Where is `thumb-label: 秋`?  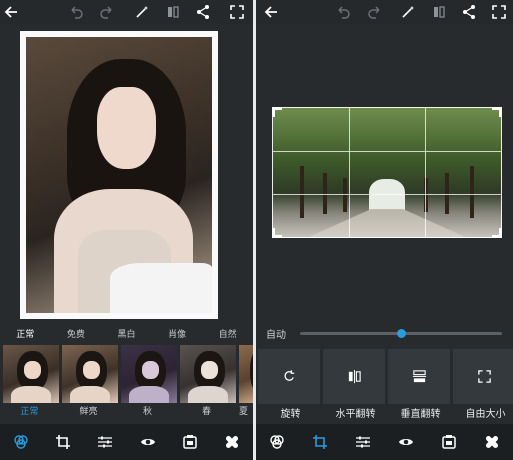
thumb-label: 秋 is located at coordinates (147, 412).